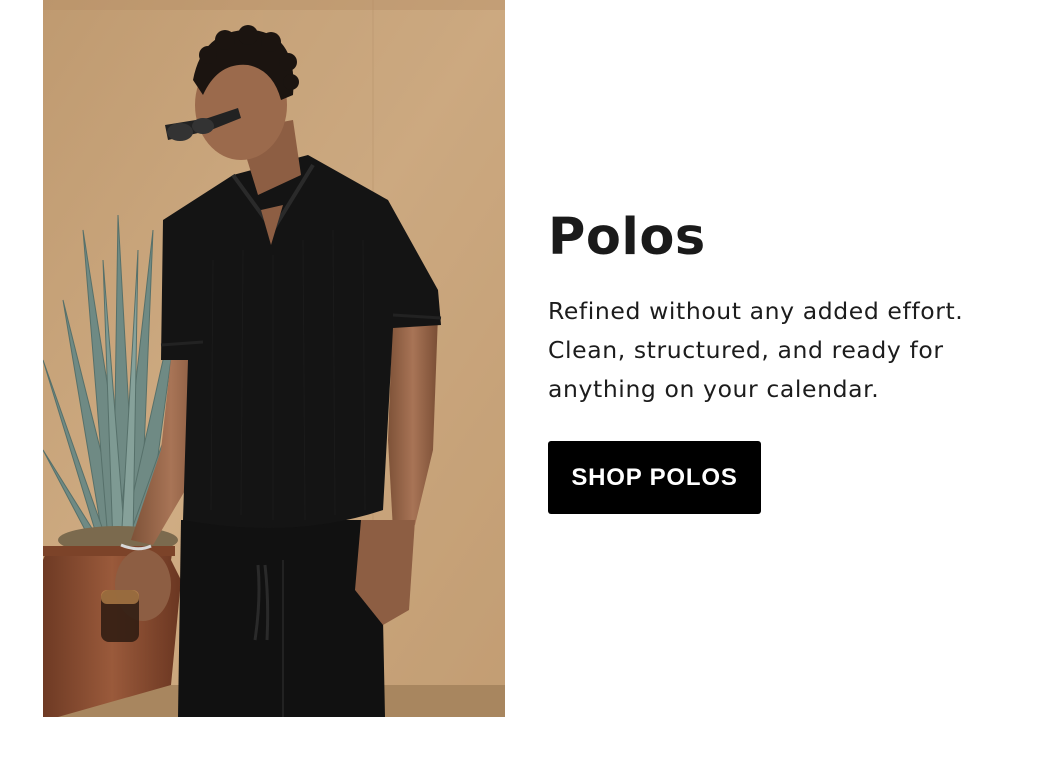 The image size is (1053, 757). Describe the element at coordinates (627, 237) in the screenshot. I see `section-title: Polos` at that location.